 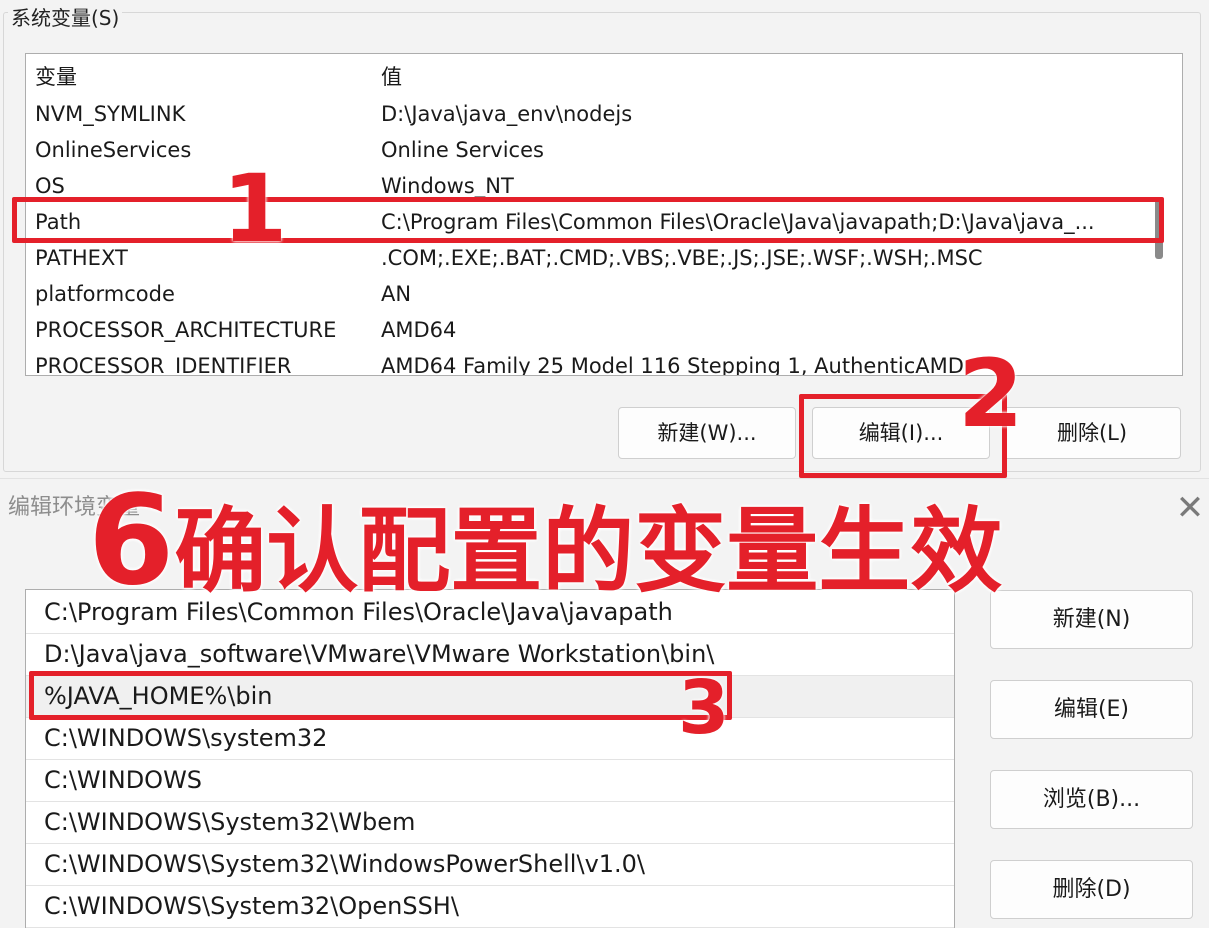 I want to click on table-row: NVM_SYMLINK D:\Java\java_env\nodejs, so click(x=586, y=114).